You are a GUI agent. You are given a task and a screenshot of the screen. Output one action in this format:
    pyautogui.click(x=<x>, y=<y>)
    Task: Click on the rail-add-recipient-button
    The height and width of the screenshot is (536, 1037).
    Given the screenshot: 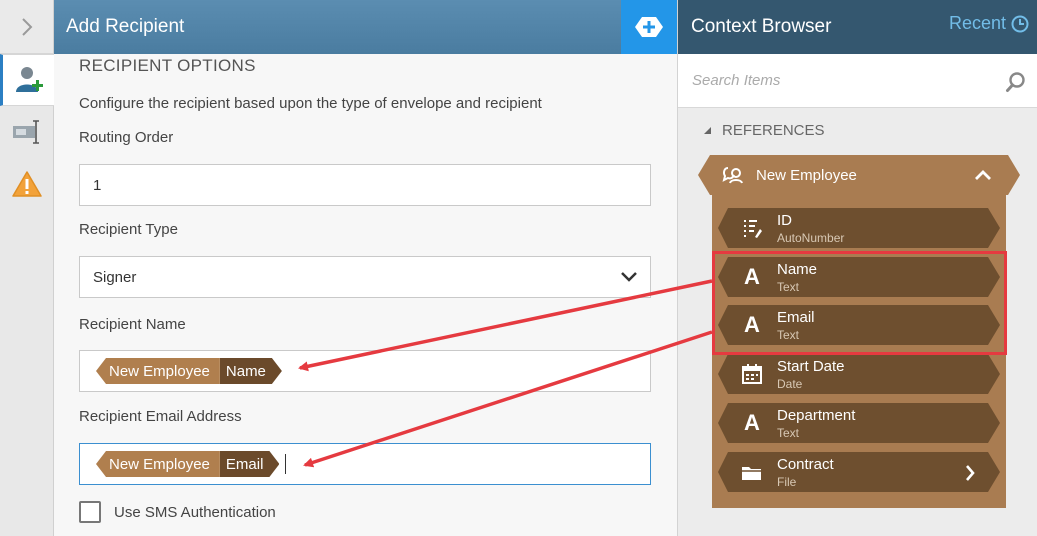 What is the action you would take?
    pyautogui.click(x=27, y=80)
    